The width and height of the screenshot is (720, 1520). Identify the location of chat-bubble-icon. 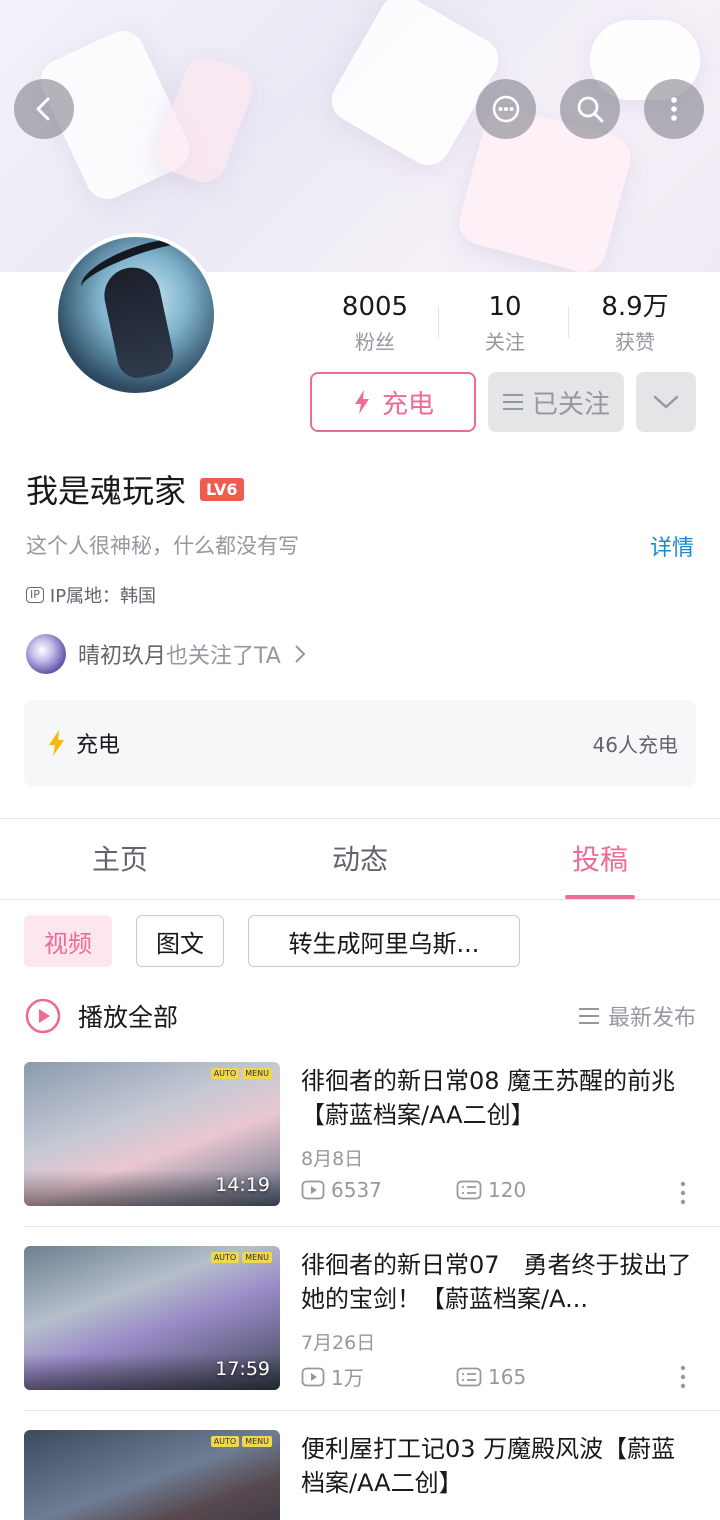
(506, 109).